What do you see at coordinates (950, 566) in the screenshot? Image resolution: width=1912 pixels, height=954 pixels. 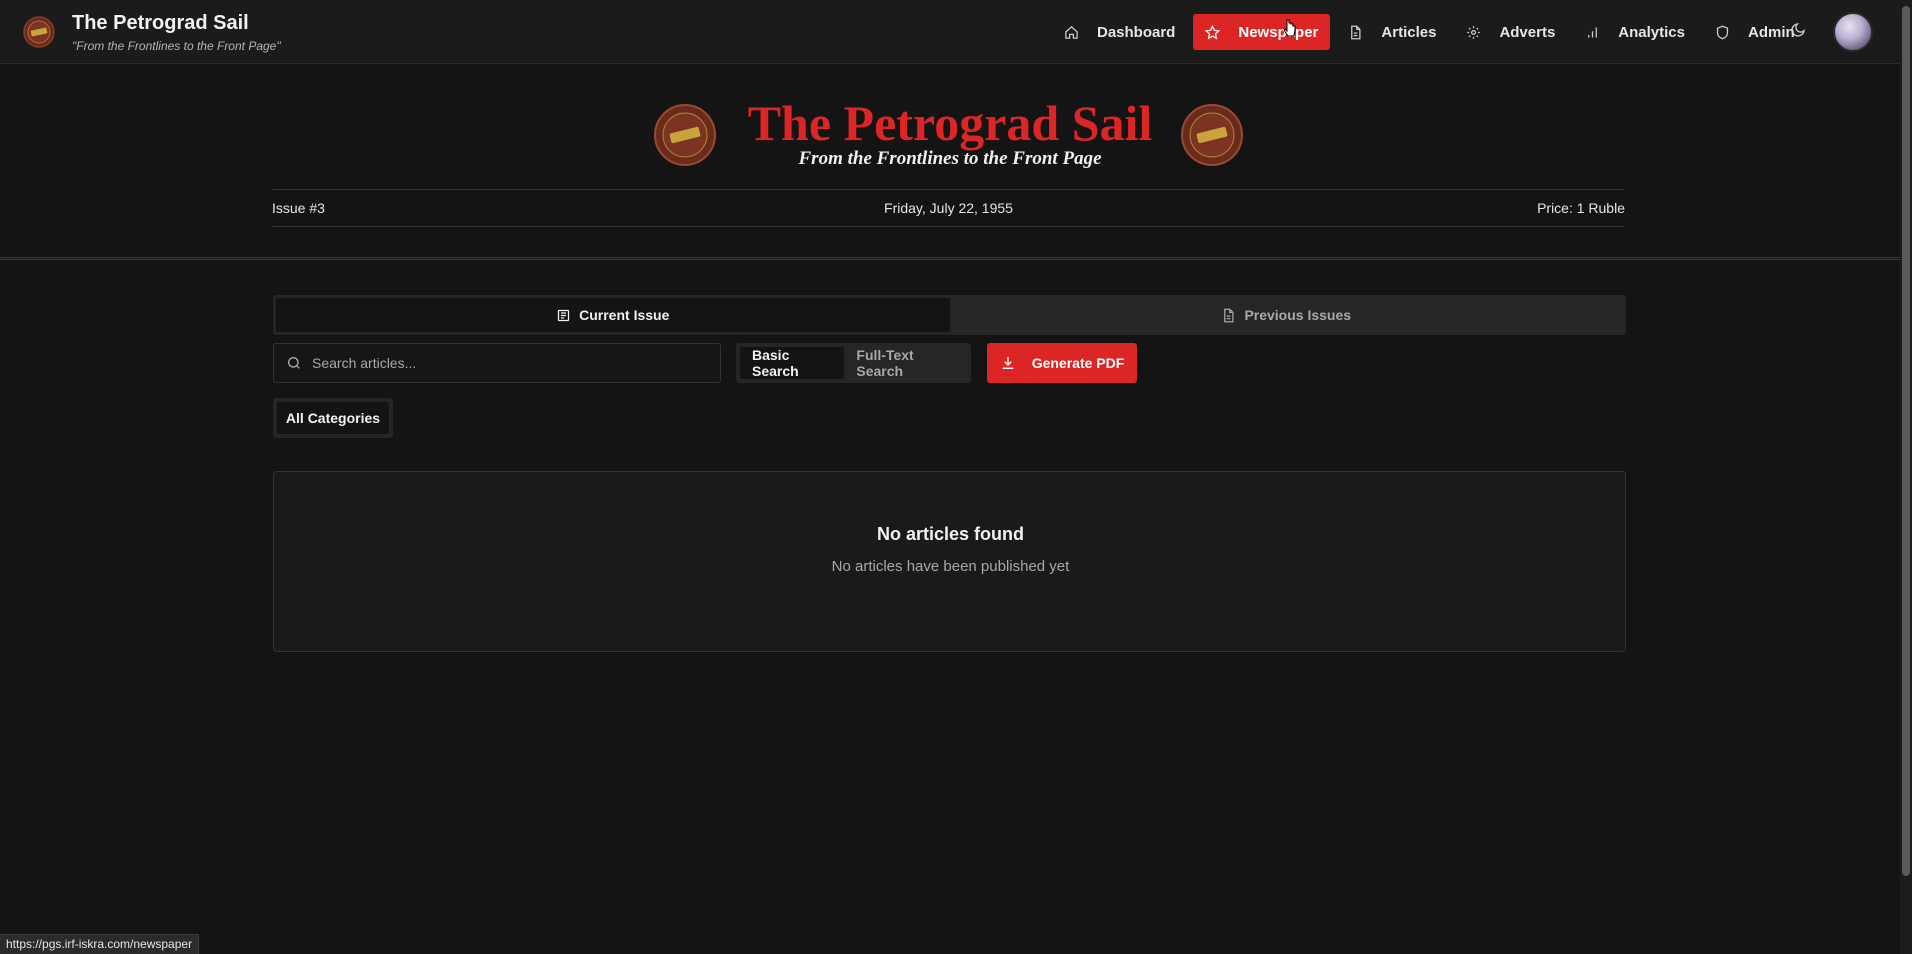 I see `empty-state-message: No articles have been published yet` at bounding box center [950, 566].